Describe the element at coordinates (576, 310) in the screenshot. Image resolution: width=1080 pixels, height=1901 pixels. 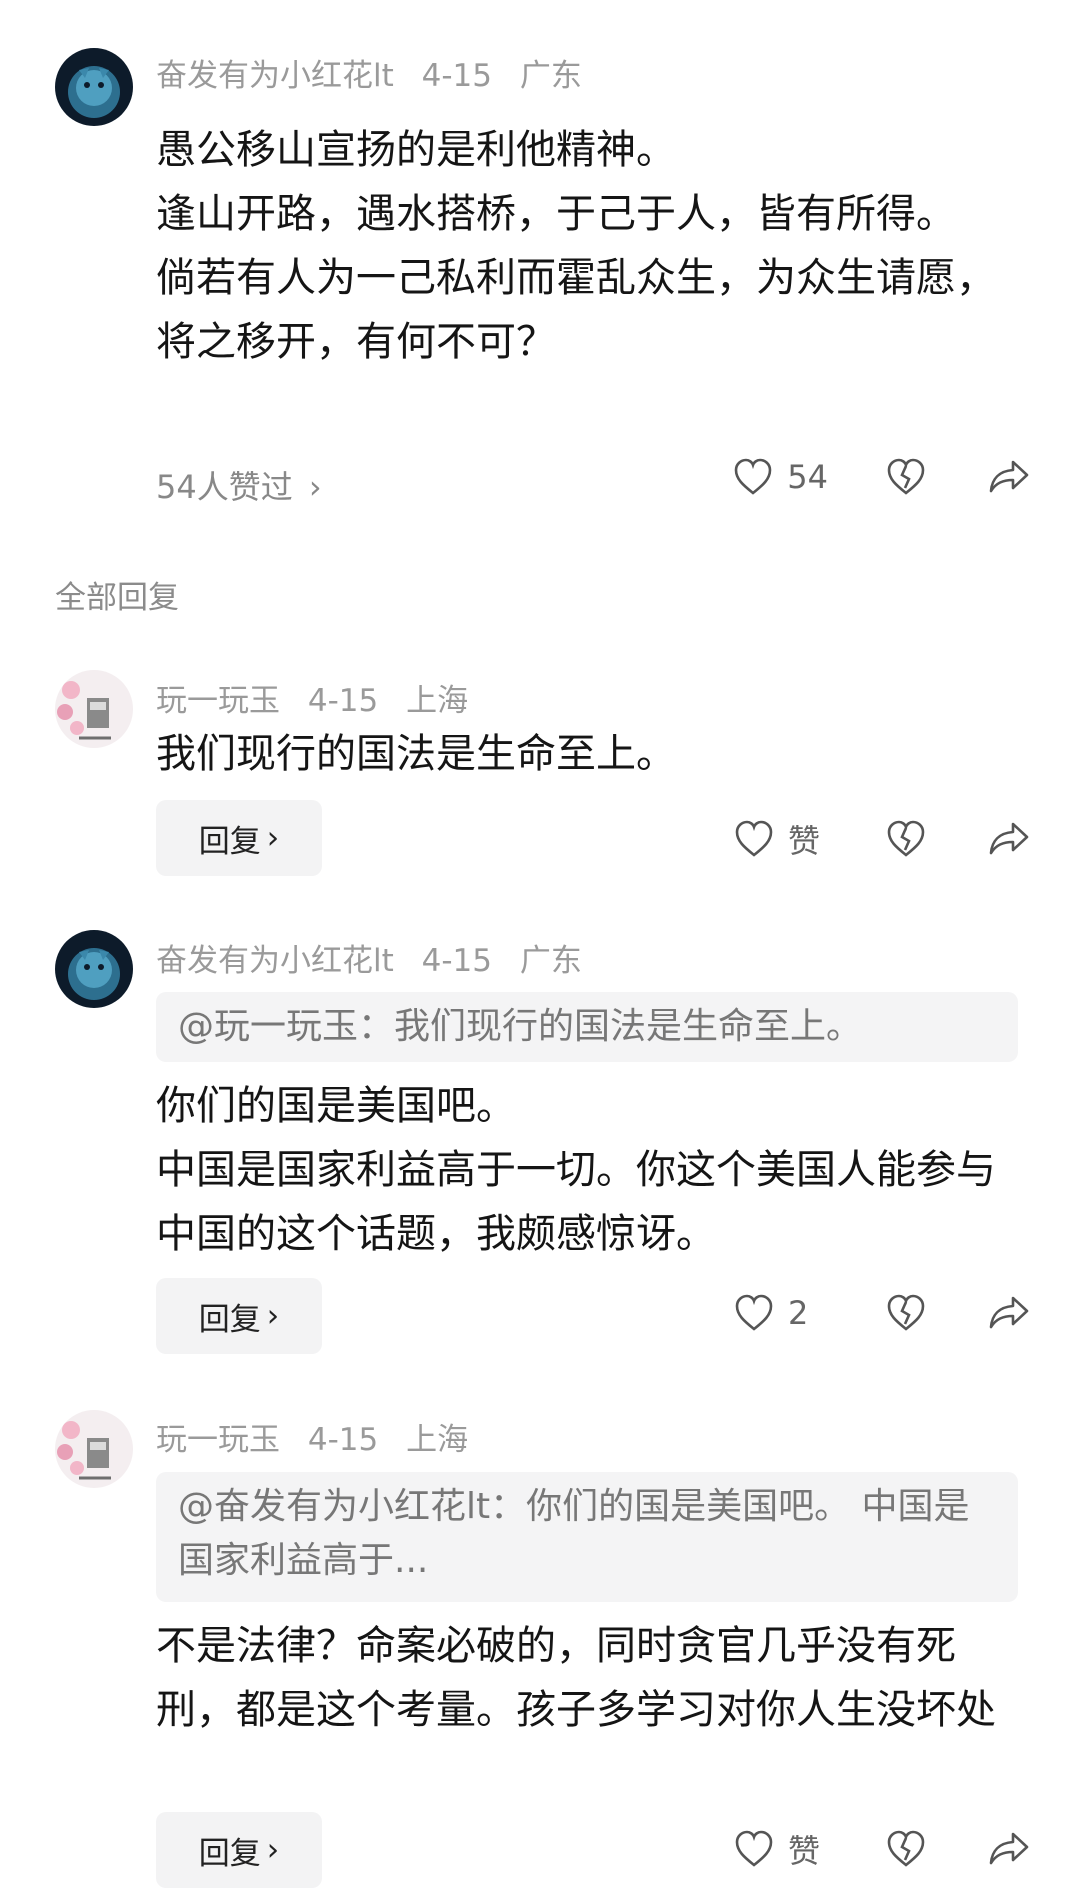
I see `comment-line: 倘若有人为一己私利而霍乱众生，为众生请愿，将之移开，有何不可？` at that location.